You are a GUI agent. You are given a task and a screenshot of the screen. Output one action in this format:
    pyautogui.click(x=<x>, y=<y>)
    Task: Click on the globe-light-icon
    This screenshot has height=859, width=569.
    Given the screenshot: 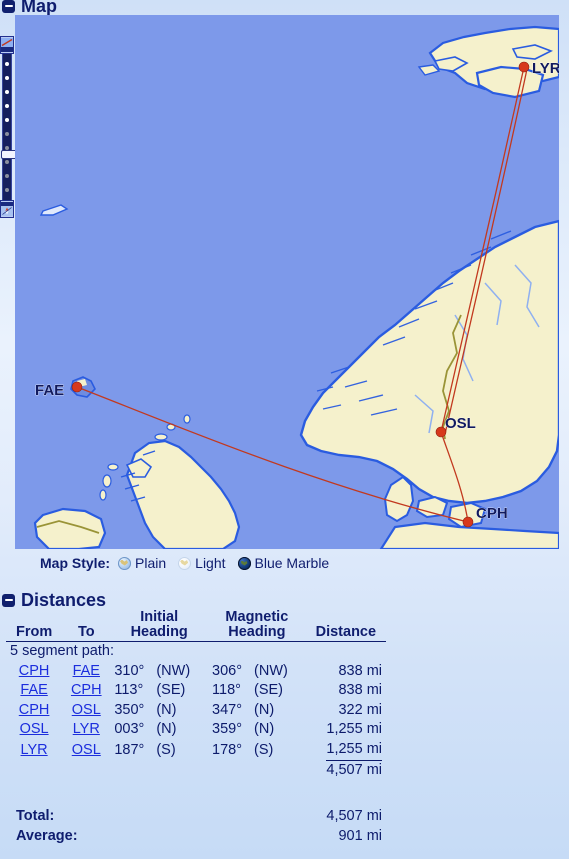 What is the action you would take?
    pyautogui.click(x=185, y=563)
    